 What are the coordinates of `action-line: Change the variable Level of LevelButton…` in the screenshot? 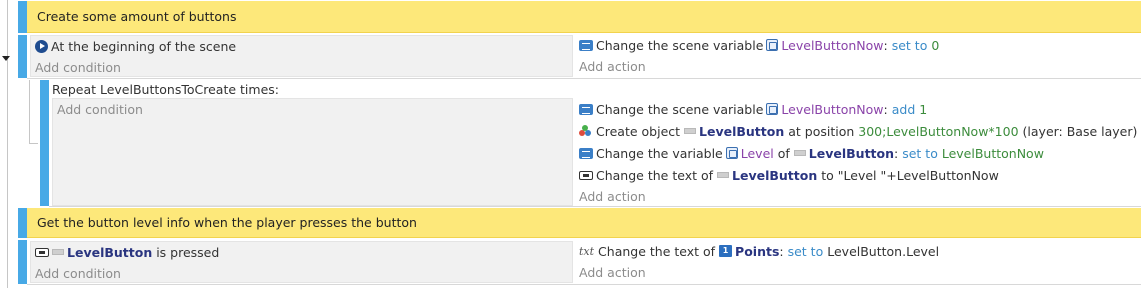 It's located at (811, 153).